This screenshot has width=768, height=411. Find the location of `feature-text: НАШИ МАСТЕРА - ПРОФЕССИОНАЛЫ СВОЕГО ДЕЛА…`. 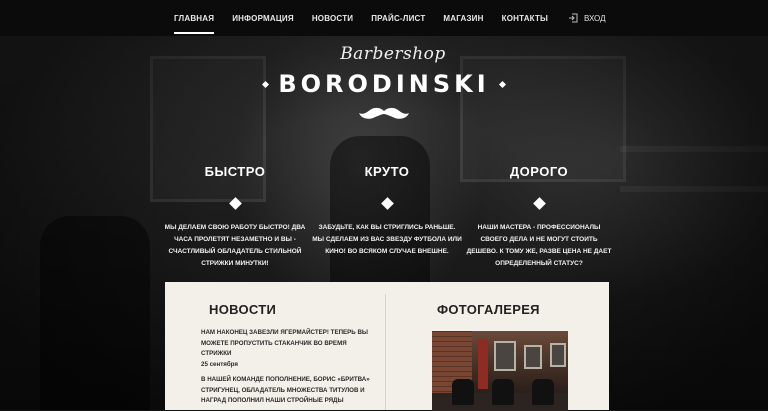

feature-text: НАШИ МАСТЕРА - ПРОФЕССИОНАЛЫ СВОЕГО ДЕЛА… is located at coordinates (539, 245).